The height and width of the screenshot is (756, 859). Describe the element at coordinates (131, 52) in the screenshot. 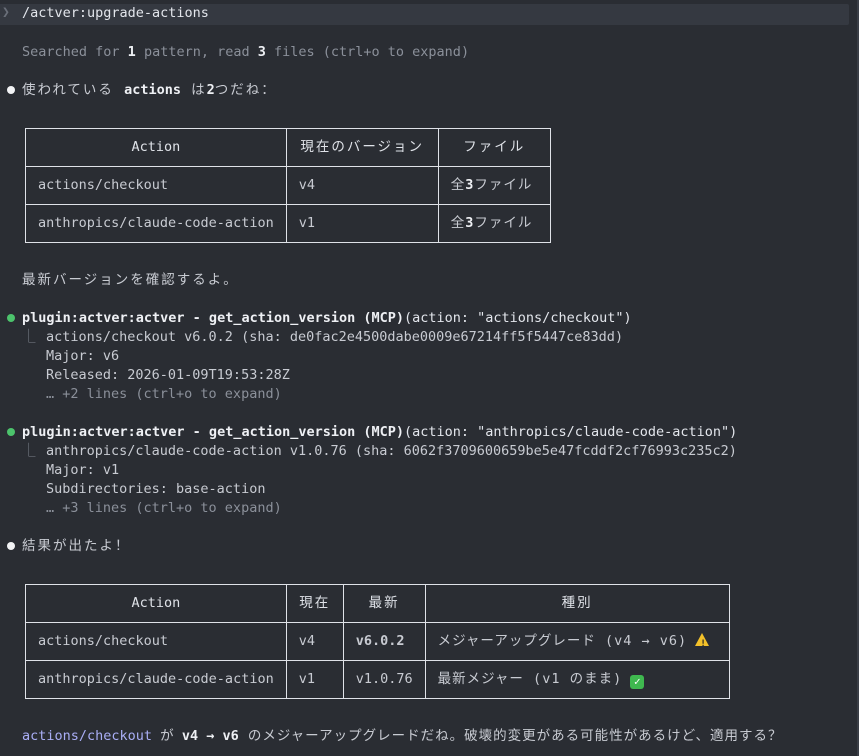

I see `search-pattern-count: 1` at that location.